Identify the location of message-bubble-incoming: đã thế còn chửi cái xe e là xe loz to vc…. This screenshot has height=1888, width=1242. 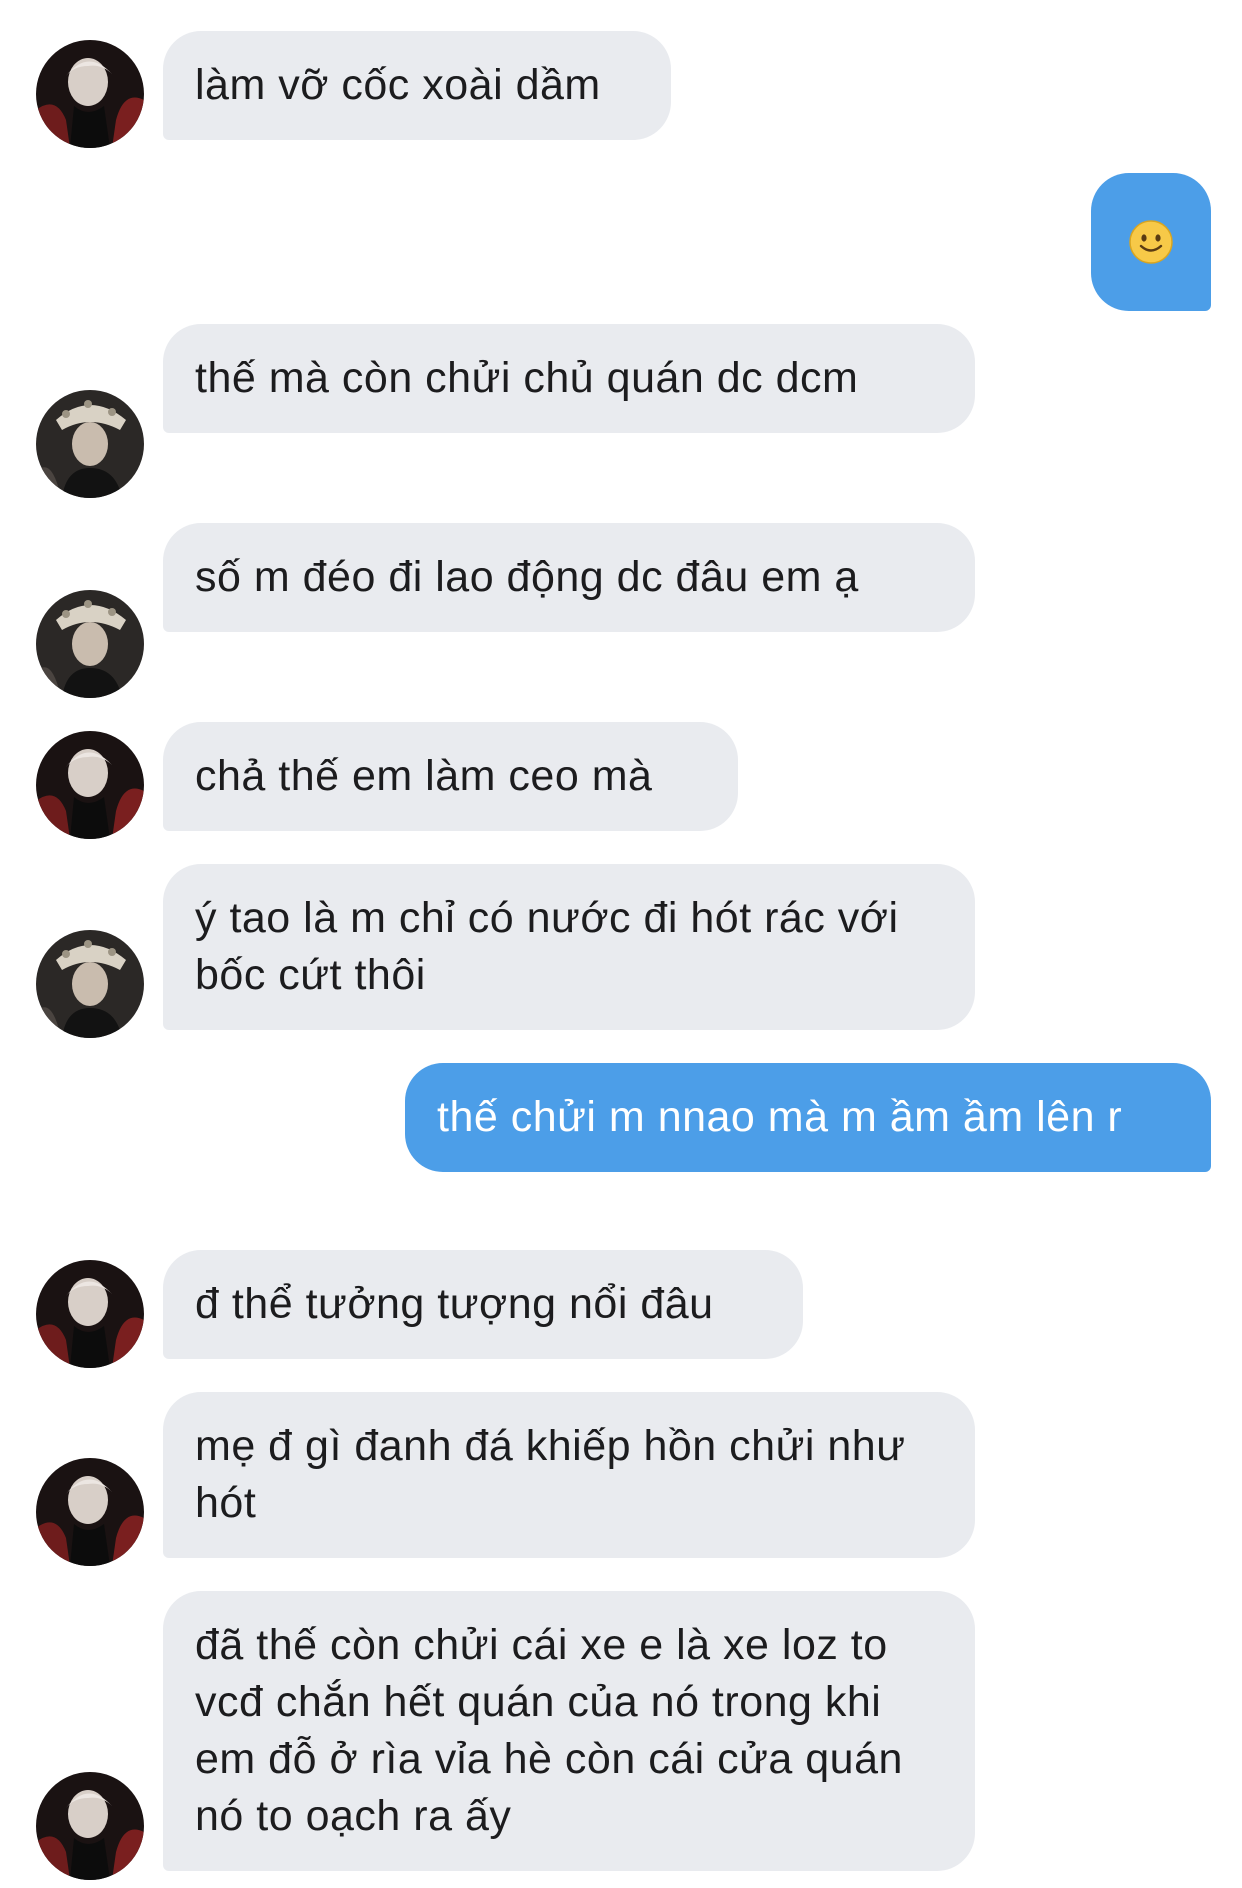
(569, 1731).